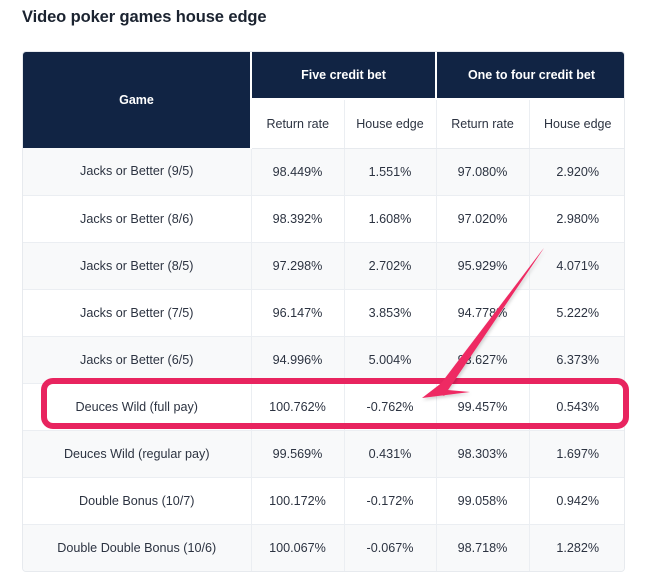 This screenshot has height=584, width=647. I want to click on cell-one-four-return-rate: 93.627%, so click(483, 360).